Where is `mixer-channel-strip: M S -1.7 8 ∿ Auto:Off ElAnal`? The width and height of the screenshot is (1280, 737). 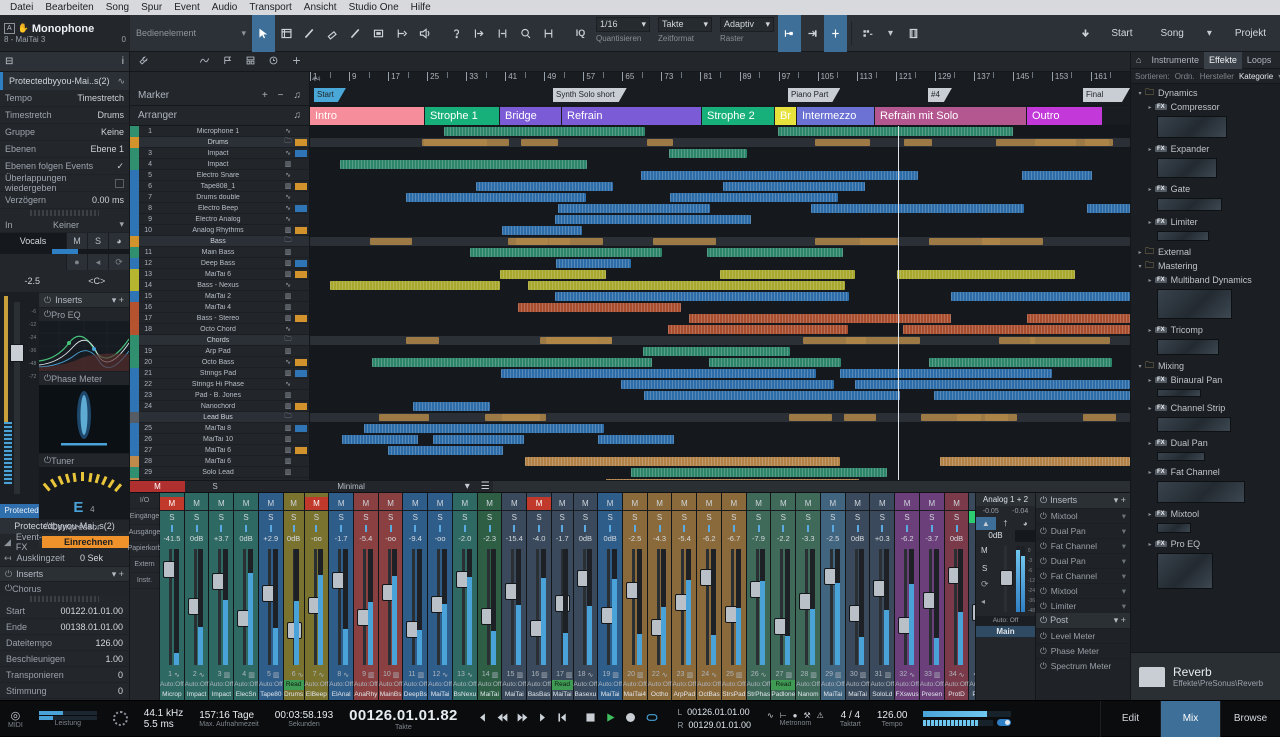 mixer-channel-strip: M S -1.7 8 ∿ Auto:Off ElAnal is located at coordinates (342, 596).